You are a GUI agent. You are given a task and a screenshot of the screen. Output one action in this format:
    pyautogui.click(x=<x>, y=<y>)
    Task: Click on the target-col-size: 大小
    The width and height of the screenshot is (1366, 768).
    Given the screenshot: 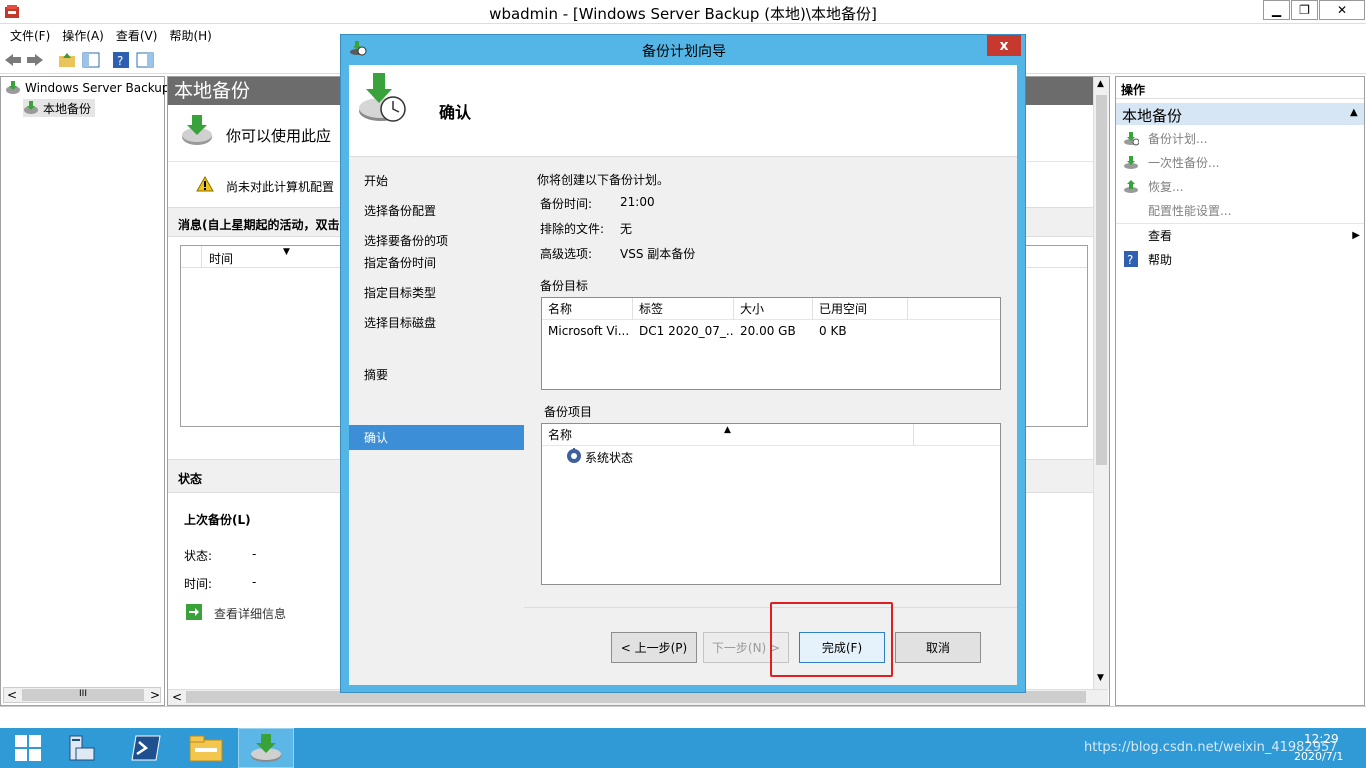 What is the action you would take?
    pyautogui.click(x=773, y=309)
    